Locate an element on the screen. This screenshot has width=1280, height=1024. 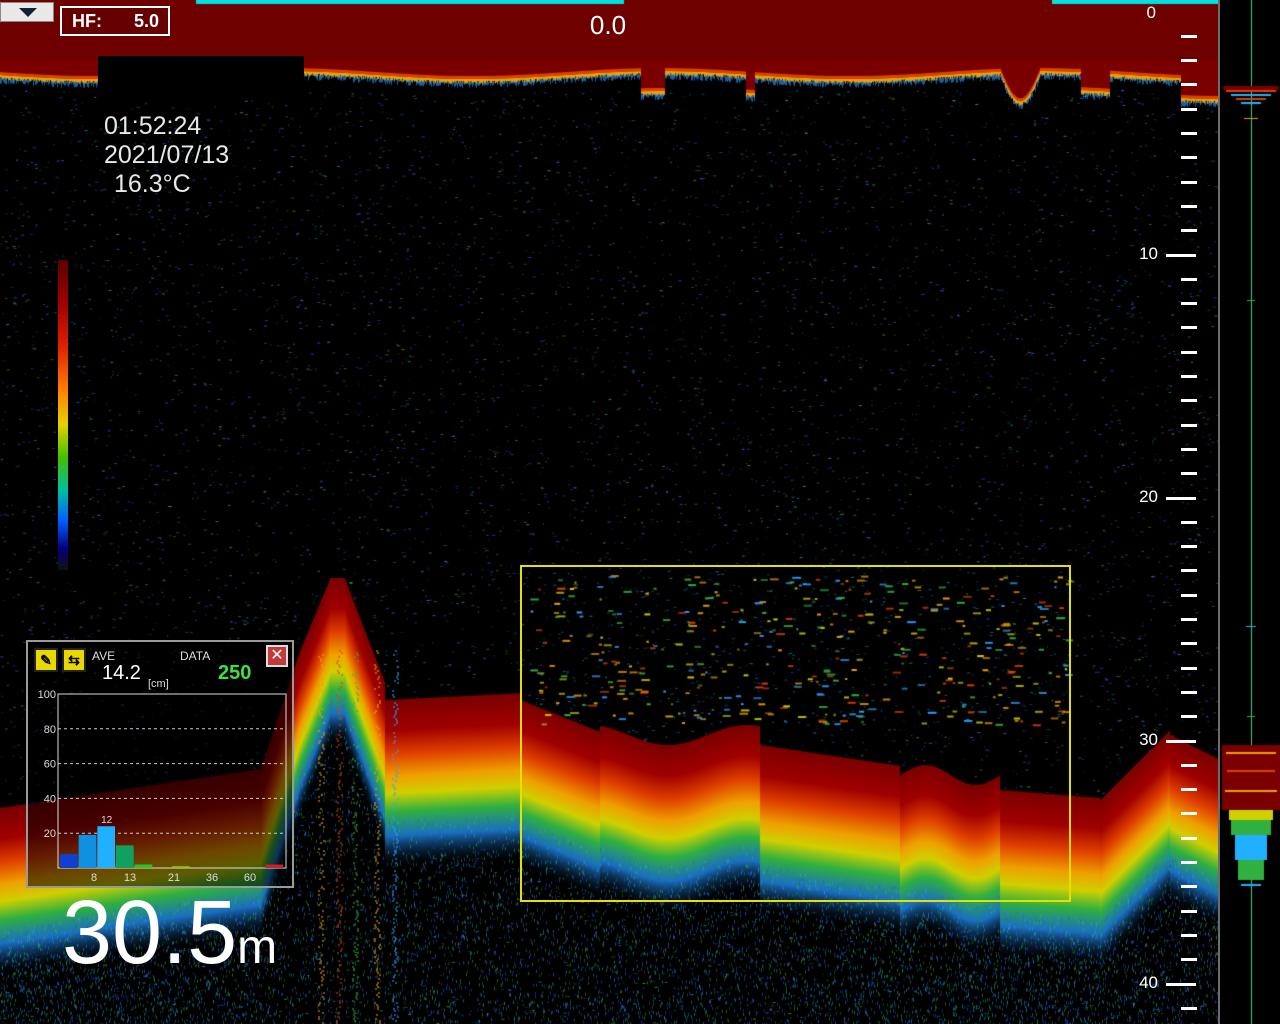
scale-label: 30 is located at coordinates (1148, 739).